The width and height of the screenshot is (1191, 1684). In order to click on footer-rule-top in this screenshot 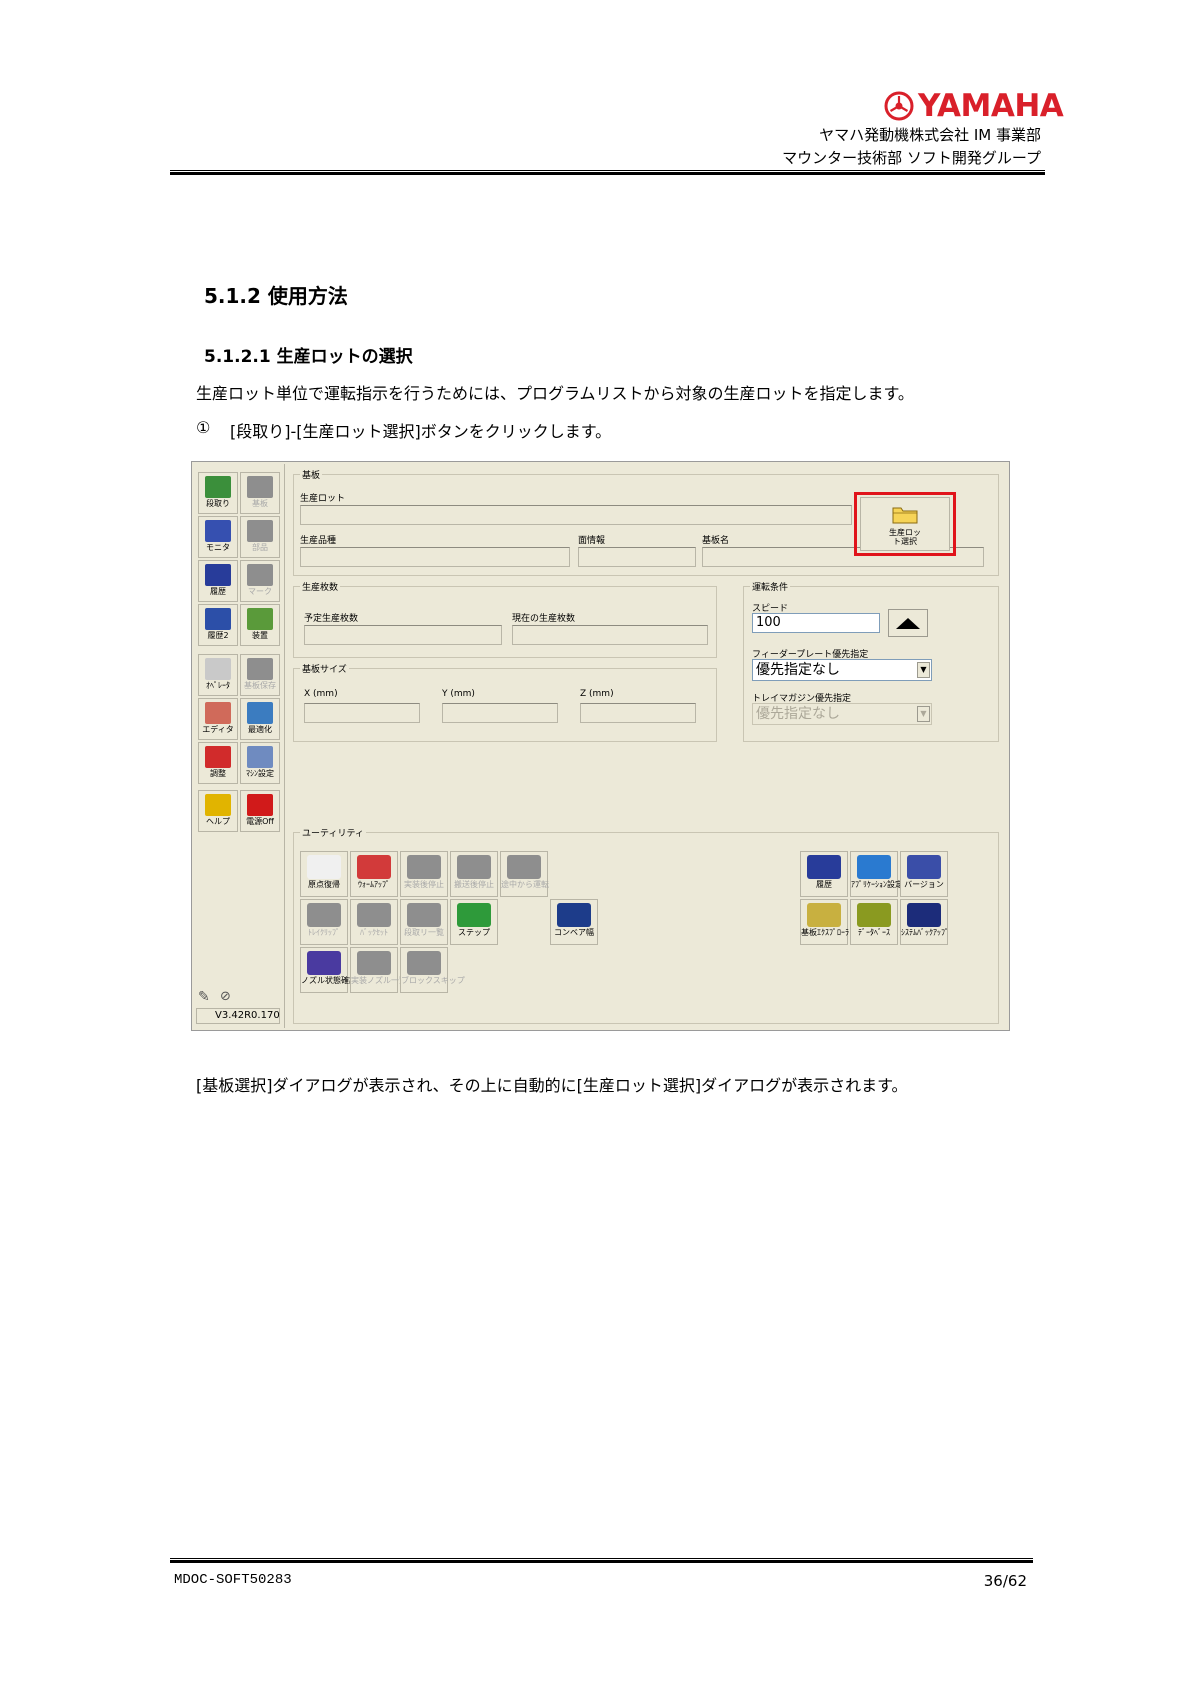, I will do `click(601, 1558)`.